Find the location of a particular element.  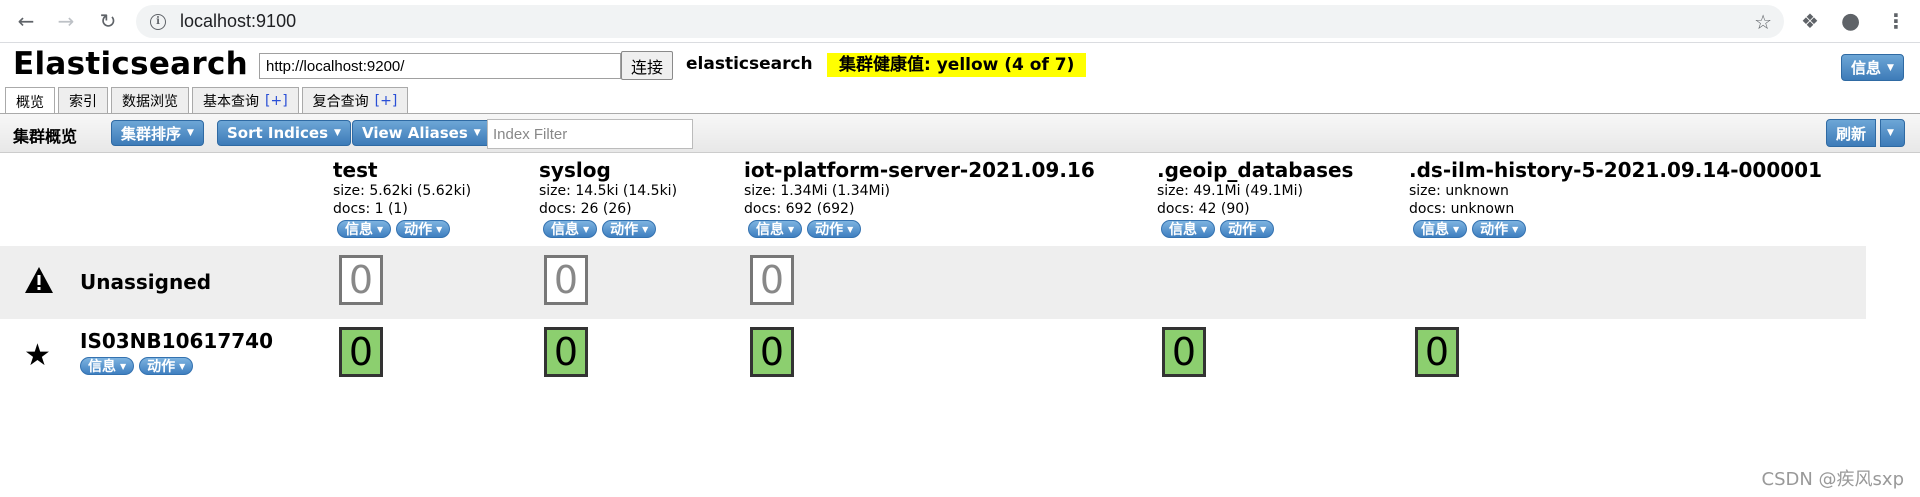

index-size: size: 49.1Mi (49.1Mi) is located at coordinates (1230, 191).